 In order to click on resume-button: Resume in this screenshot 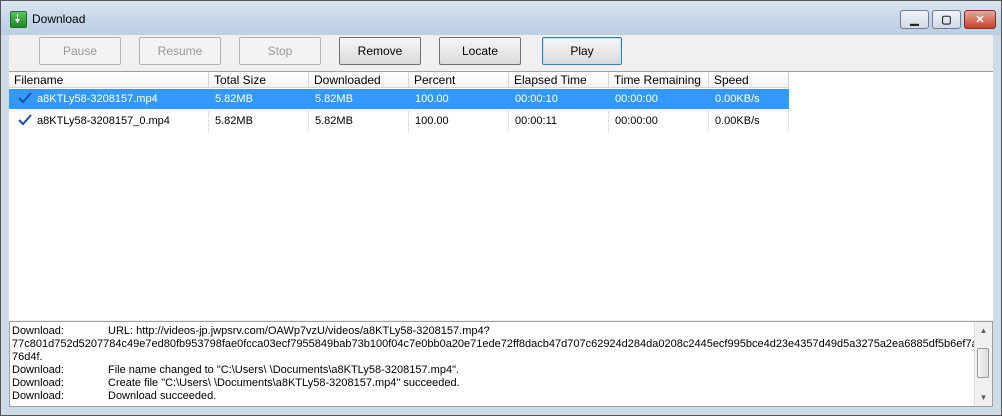, I will do `click(180, 51)`.